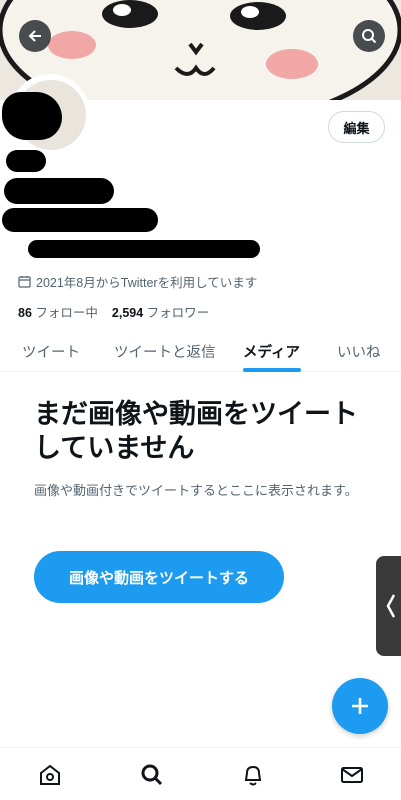 The height and width of the screenshot is (800, 401). What do you see at coordinates (272, 370) in the screenshot?
I see `active-tab-indicator` at bounding box center [272, 370].